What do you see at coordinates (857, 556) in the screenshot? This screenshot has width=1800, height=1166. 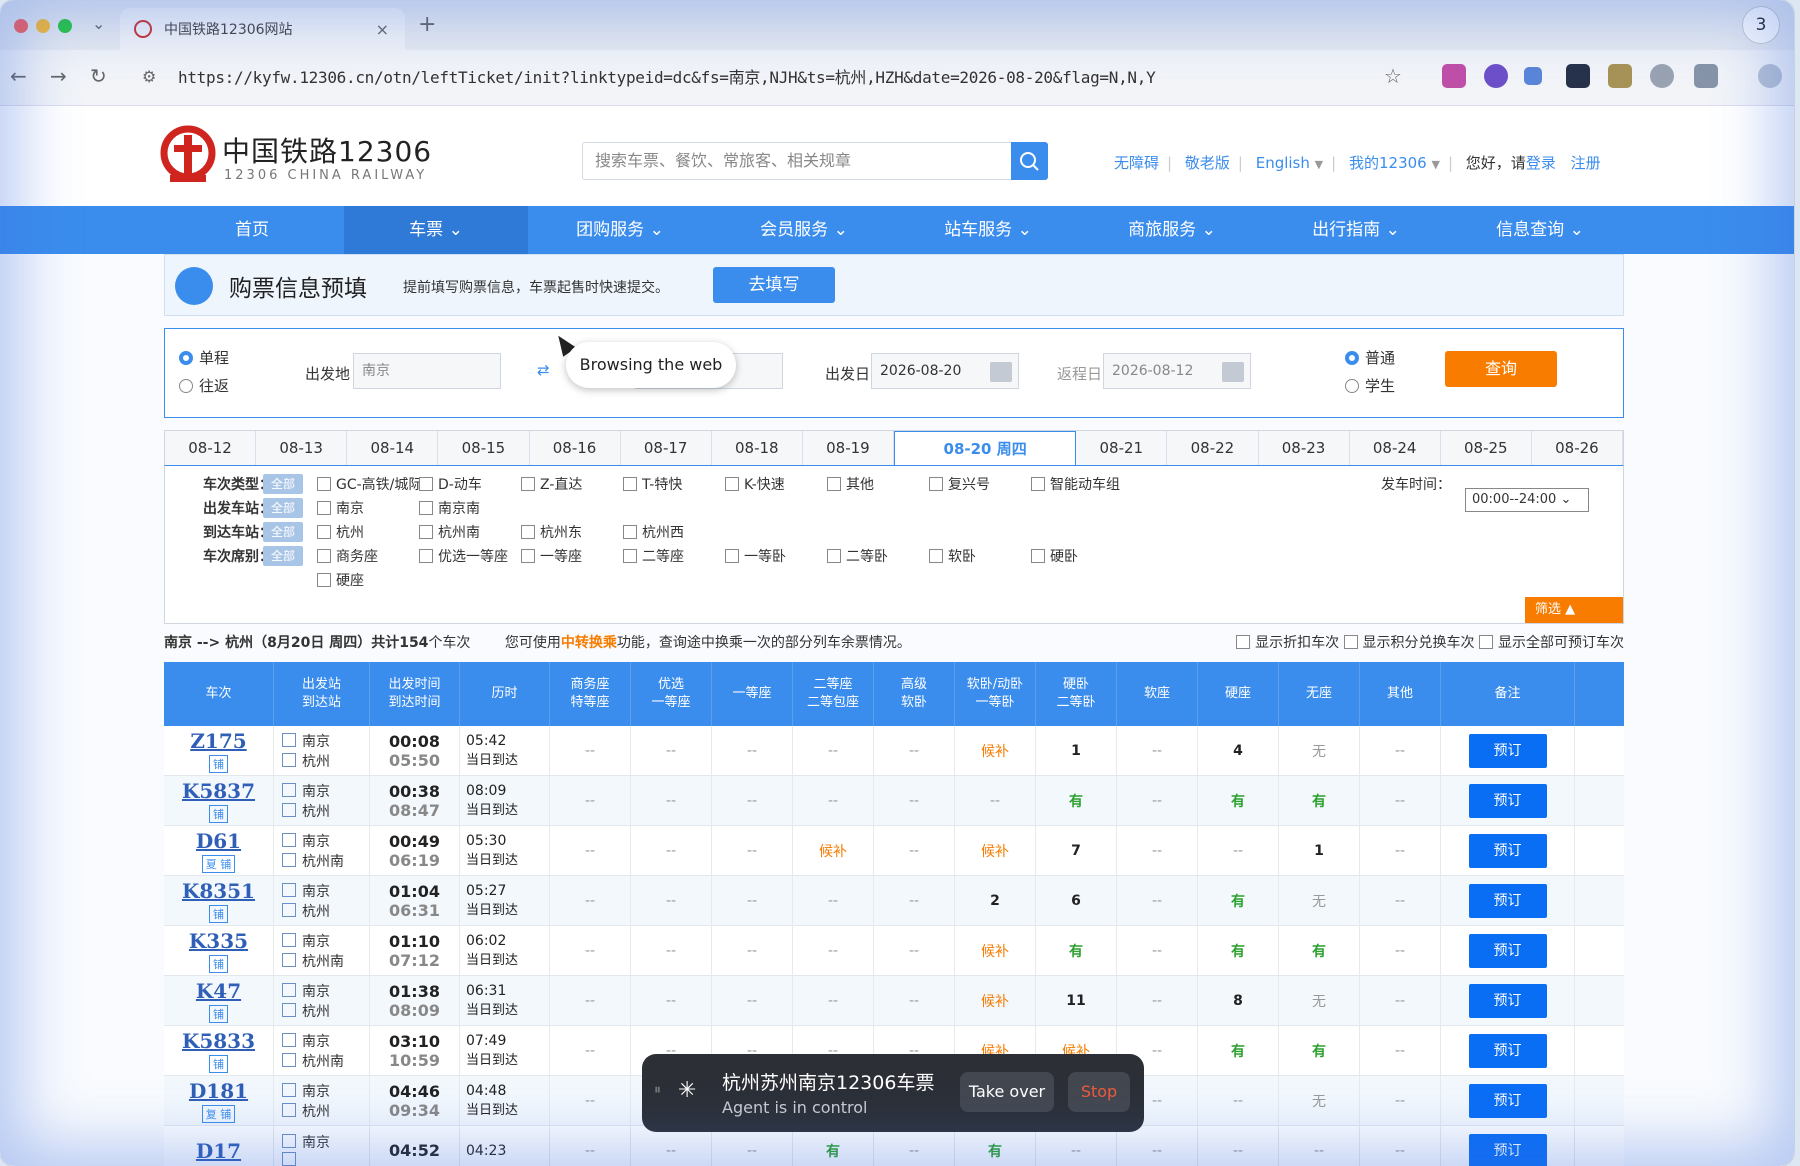 I see `filter-checkbox: 二等卧` at bounding box center [857, 556].